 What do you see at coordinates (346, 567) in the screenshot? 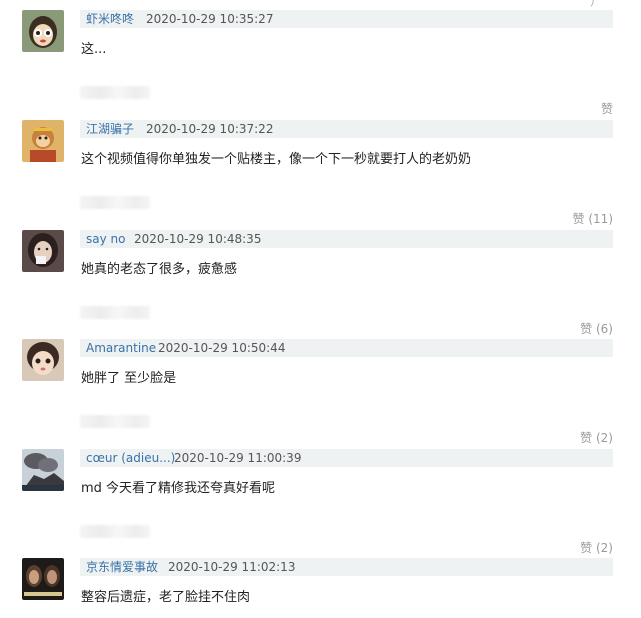
I see `comment-meta: 京东情爱事故 2020-10-29 11:02:13` at bounding box center [346, 567].